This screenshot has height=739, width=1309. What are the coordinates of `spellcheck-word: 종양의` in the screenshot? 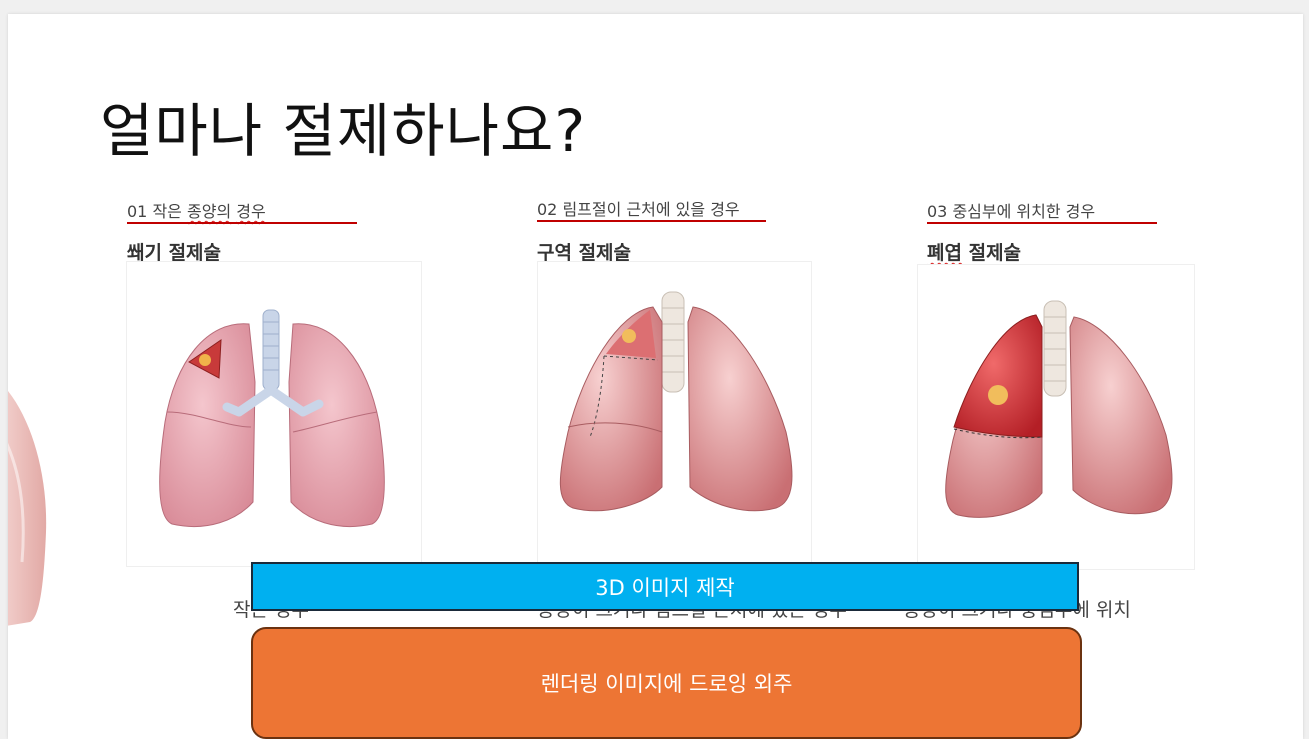 It's located at (209, 211).